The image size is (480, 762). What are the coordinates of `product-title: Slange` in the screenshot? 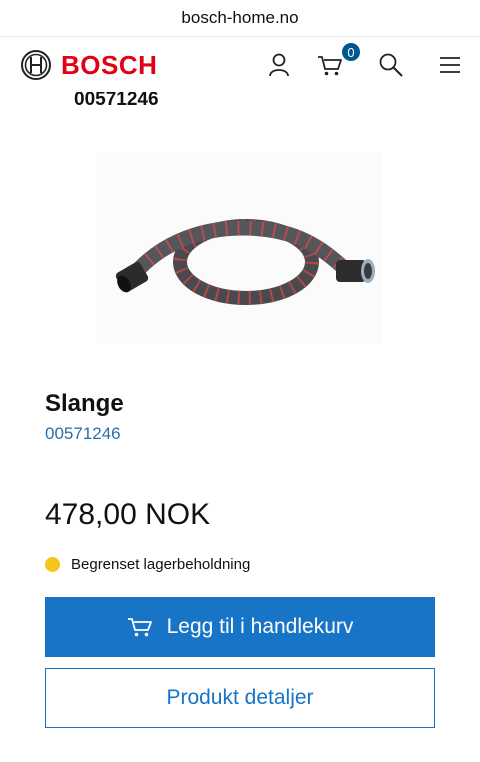 It's located at (84, 403).